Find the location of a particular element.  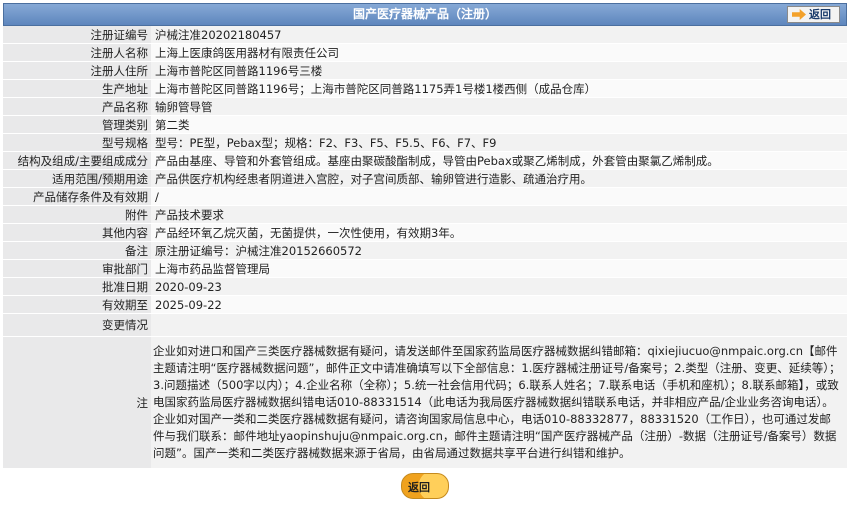

row-label: 管理类别 is located at coordinates (77, 124).